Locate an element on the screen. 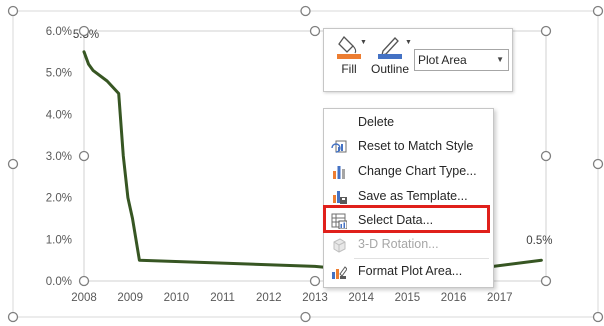  outline-dropdown-icon: ▼ is located at coordinates (408, 42).